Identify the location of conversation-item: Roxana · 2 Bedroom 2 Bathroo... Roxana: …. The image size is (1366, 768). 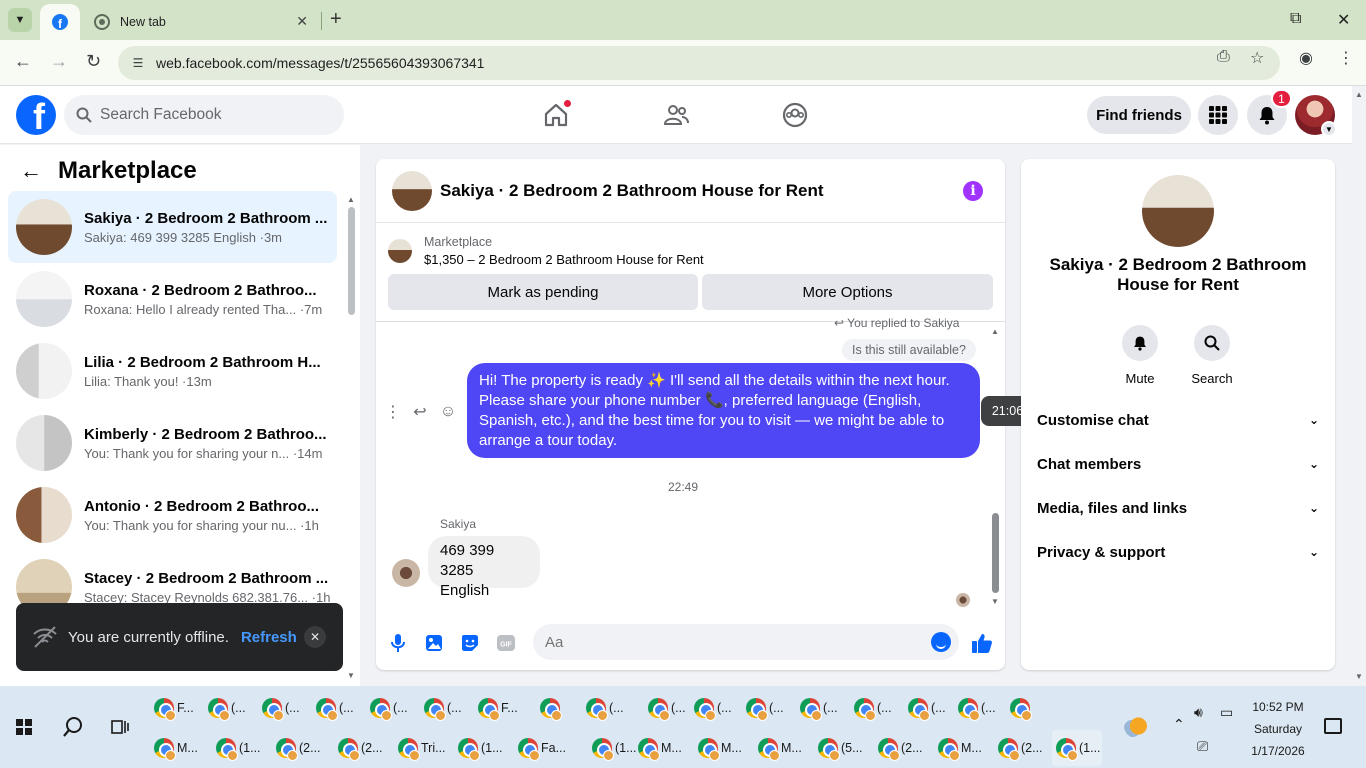
(172, 299).